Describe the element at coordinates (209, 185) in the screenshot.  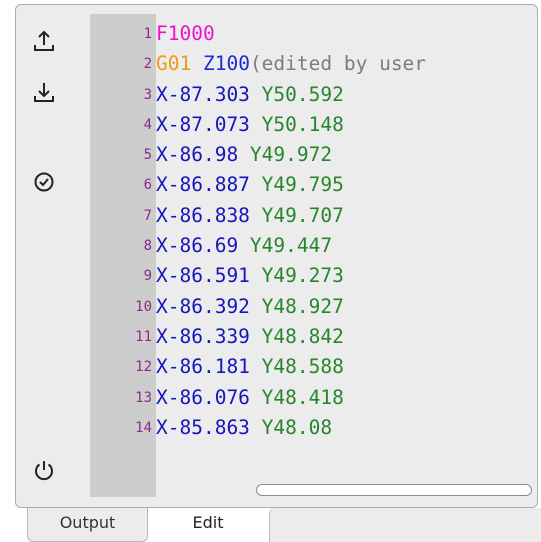
I see `code-token: X-86.887` at that location.